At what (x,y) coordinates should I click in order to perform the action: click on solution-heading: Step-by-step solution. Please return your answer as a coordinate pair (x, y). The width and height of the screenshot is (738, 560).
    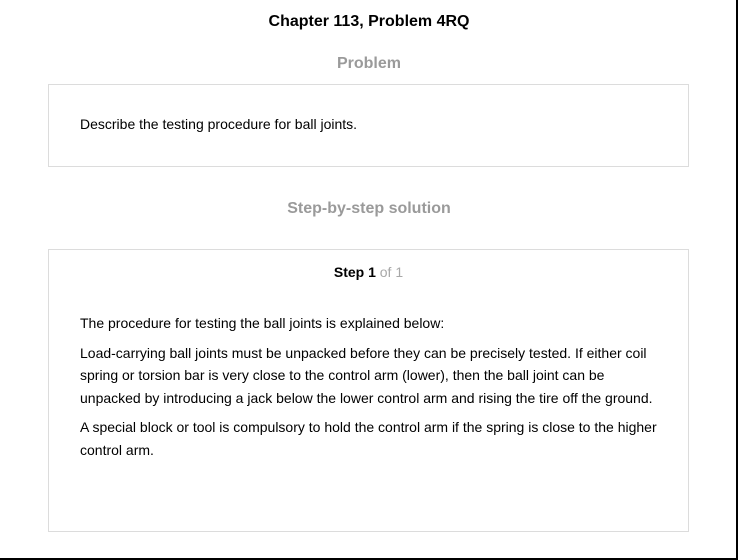
    Looking at the image, I should click on (369, 208).